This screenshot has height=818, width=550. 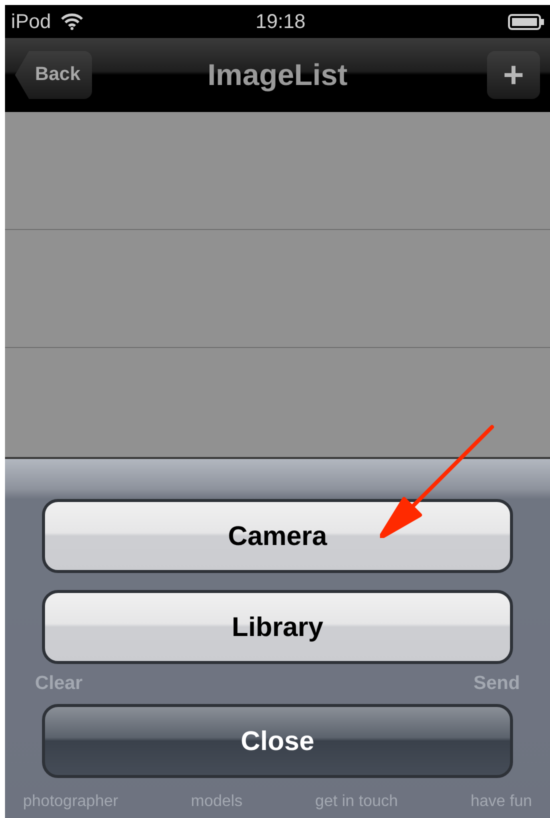 I want to click on sheet-button: Camera, so click(x=277, y=536).